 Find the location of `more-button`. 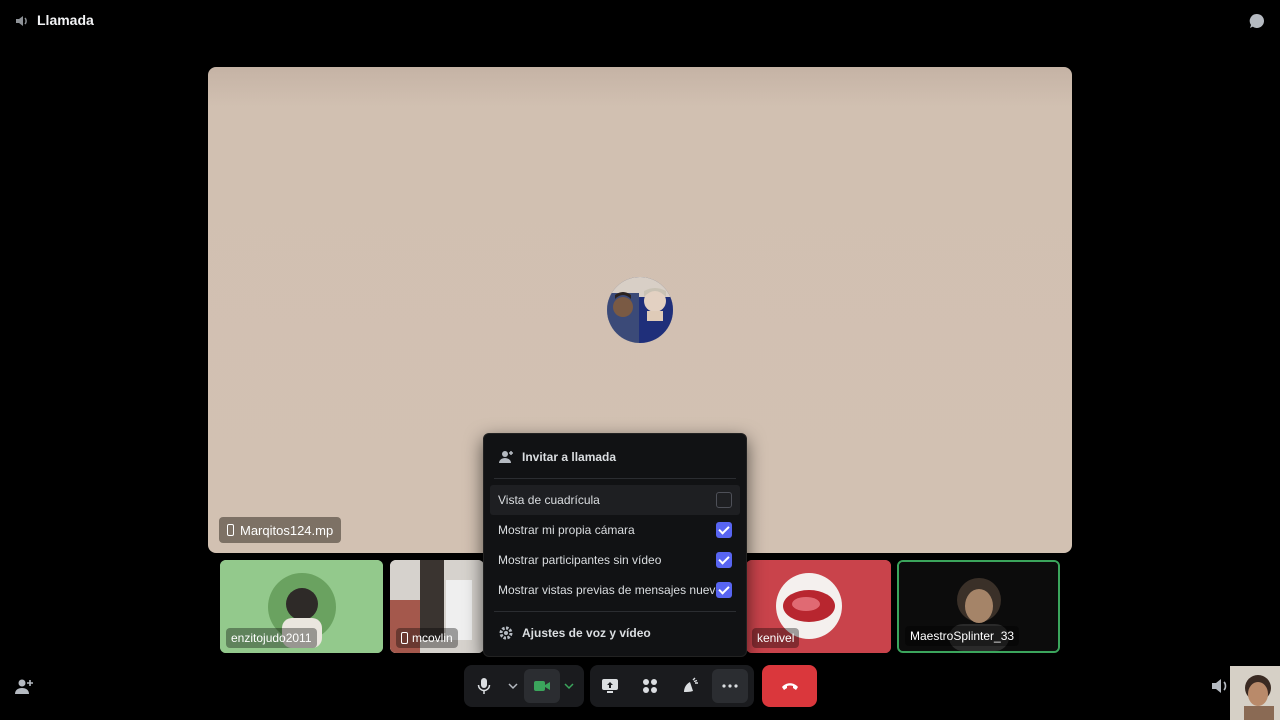

more-button is located at coordinates (730, 686).